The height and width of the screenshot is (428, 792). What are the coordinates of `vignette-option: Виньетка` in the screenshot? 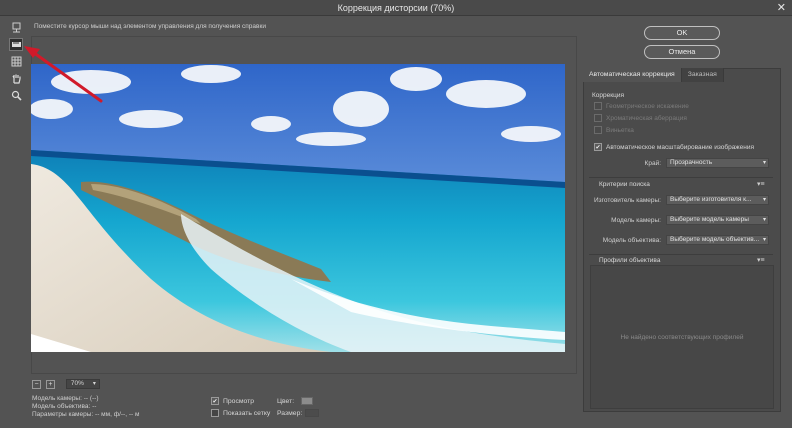 It's located at (614, 130).